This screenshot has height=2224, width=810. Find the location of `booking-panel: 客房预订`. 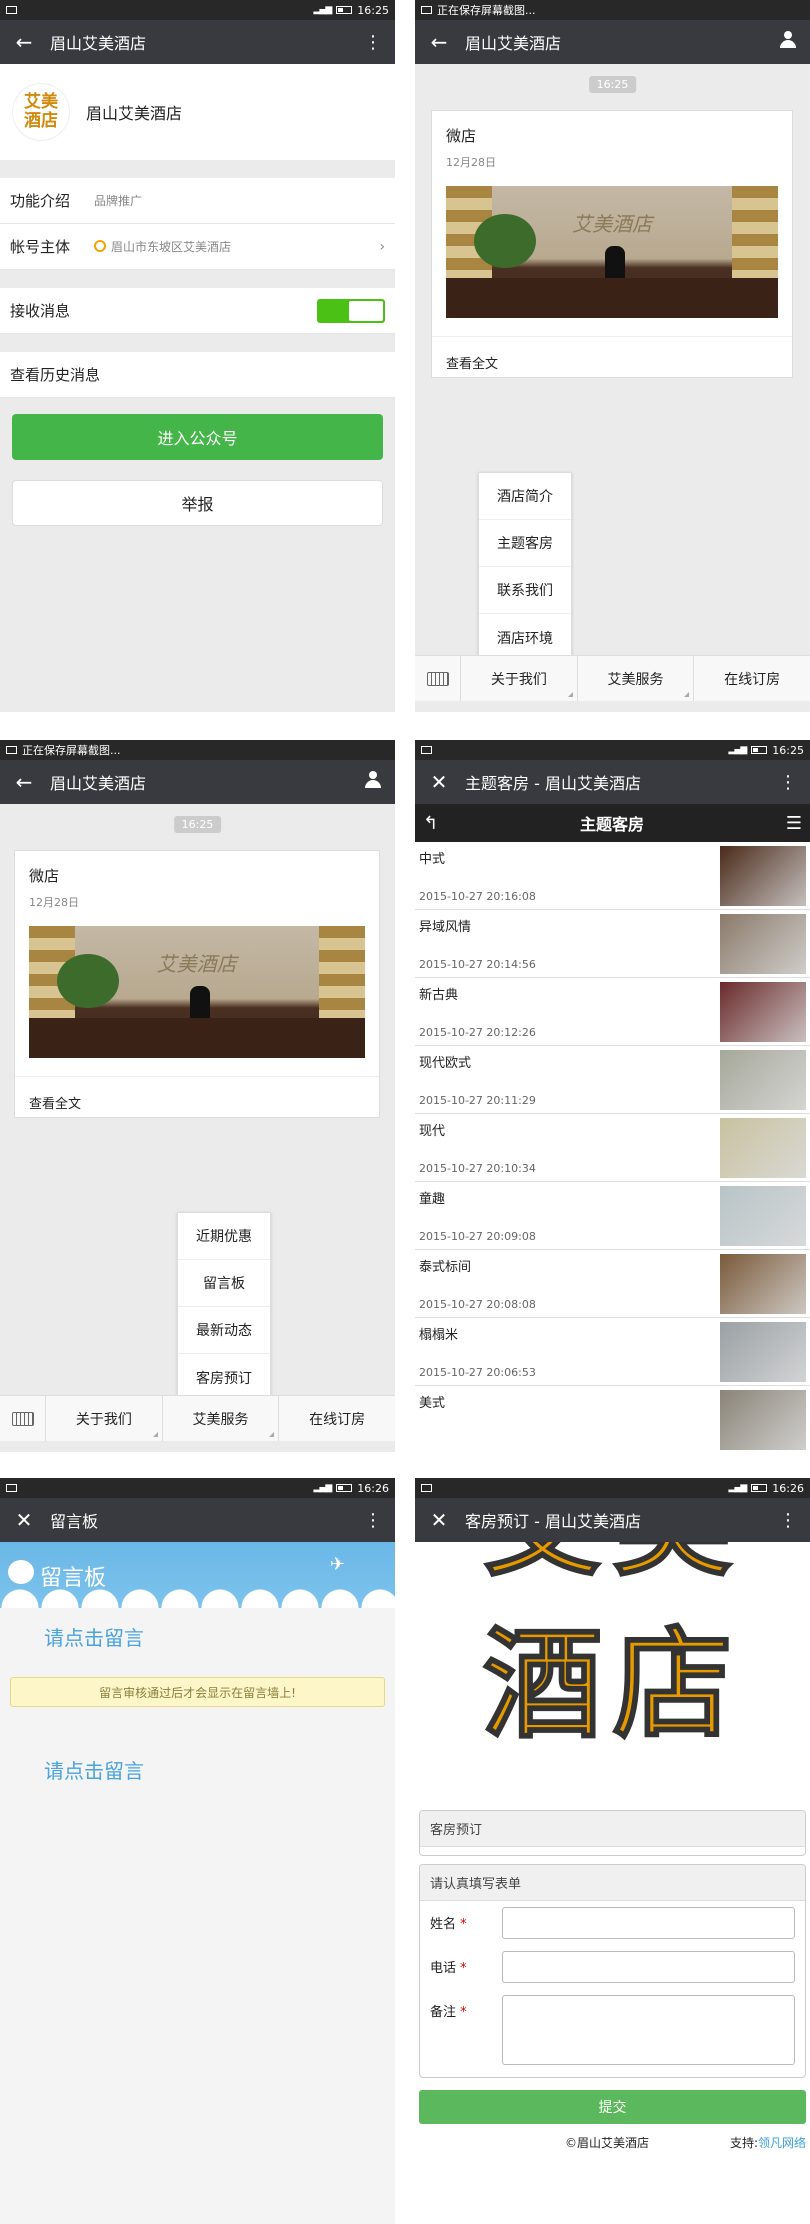

booking-panel: 客房预订 is located at coordinates (612, 1833).